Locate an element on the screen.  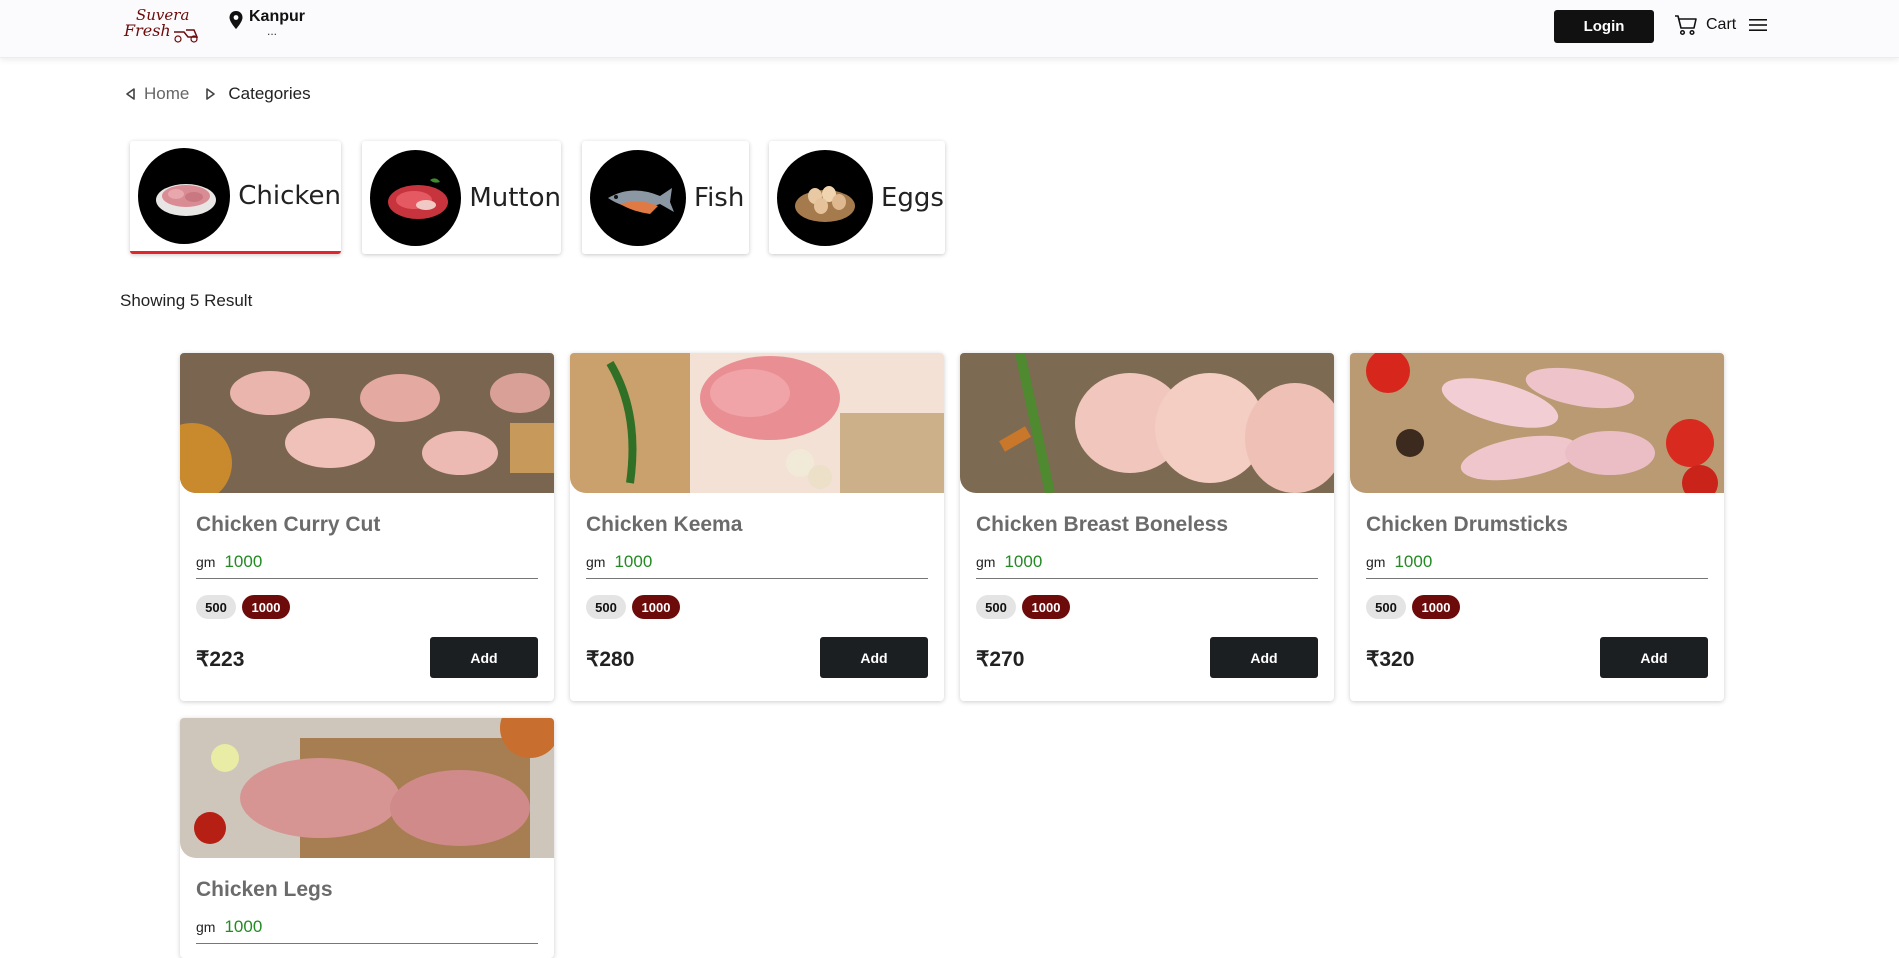
svg-text: Fresh is located at coordinates (147, 30).